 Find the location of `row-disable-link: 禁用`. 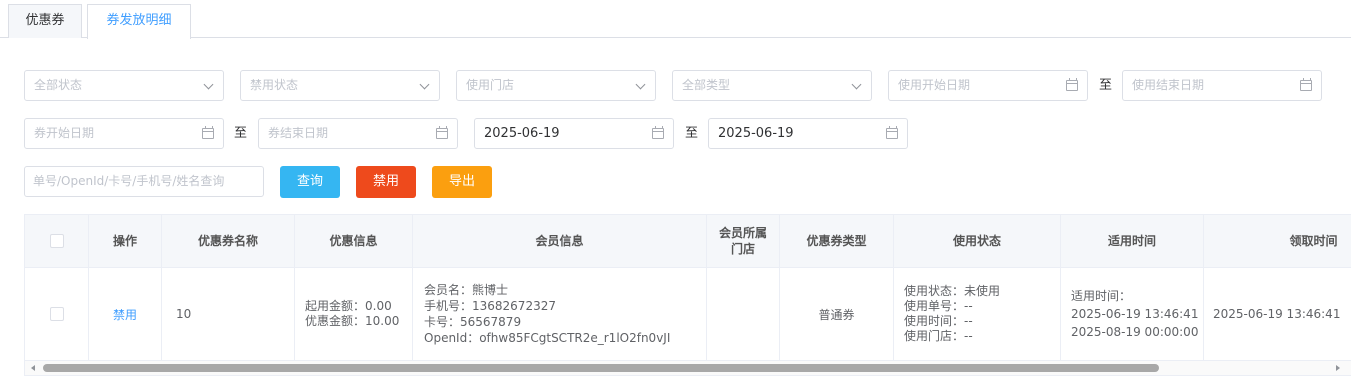

row-disable-link: 禁用 is located at coordinates (125, 314).